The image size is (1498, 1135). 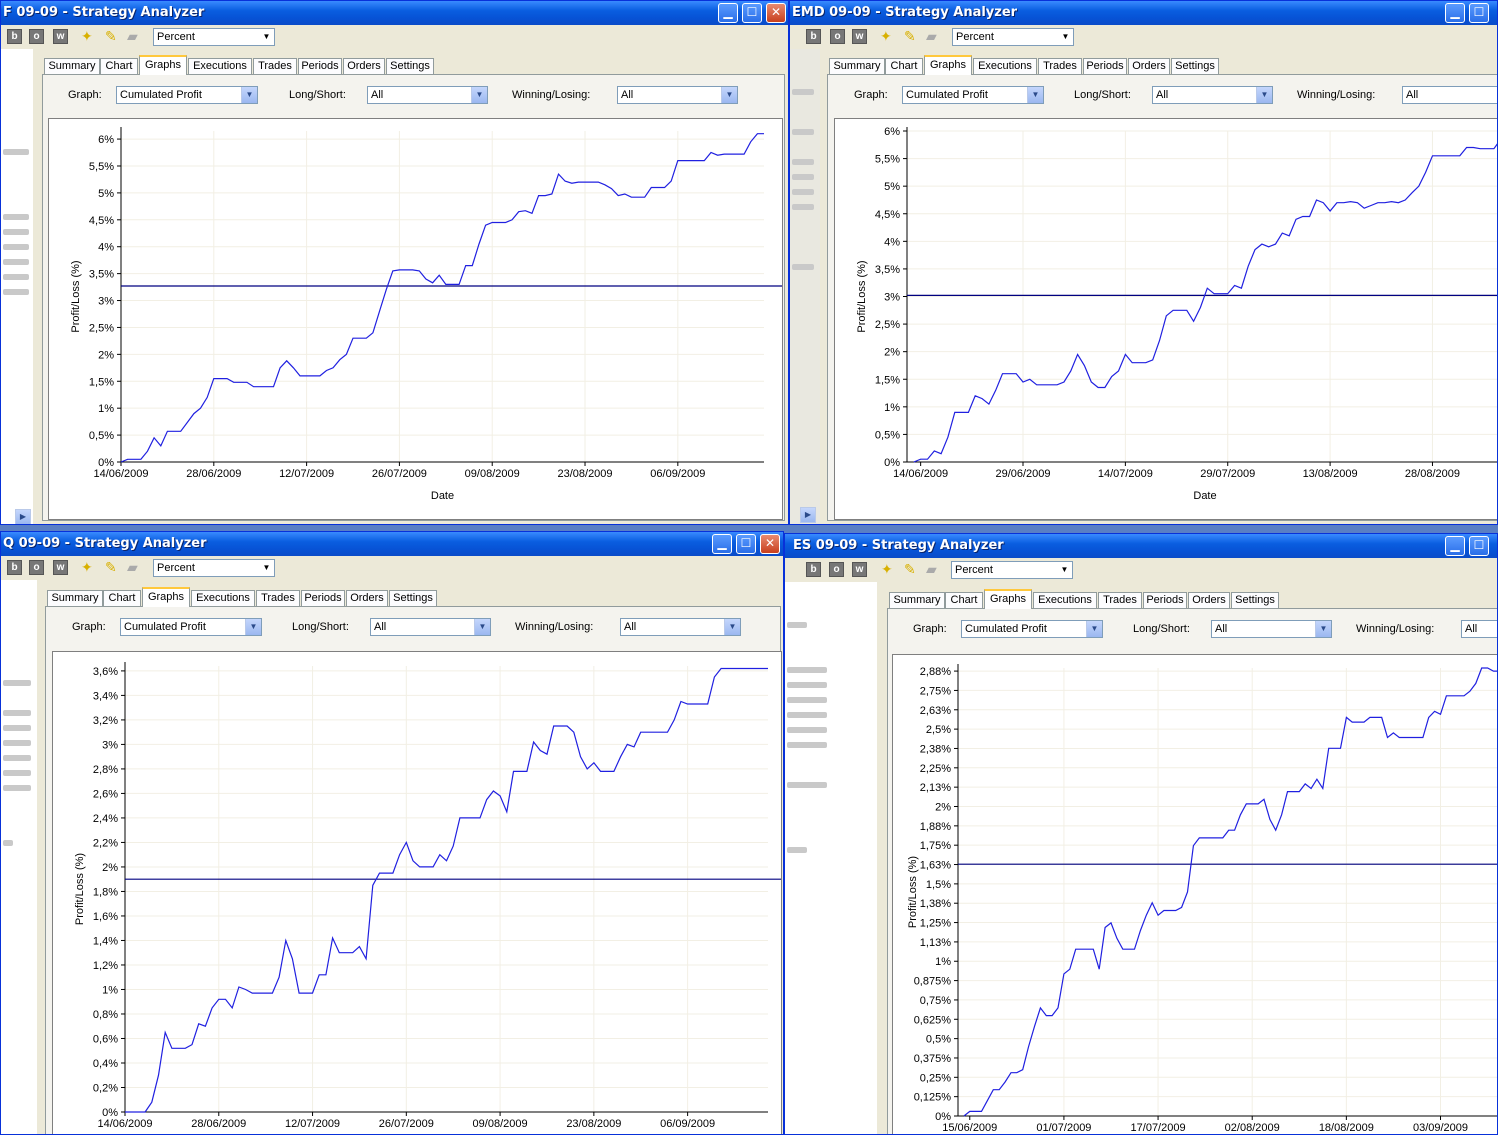 What do you see at coordinates (392, 544) in the screenshot?
I see `window-titlebar: Q 09-09 - Strategy Analyzer ▁ ☐ ✕` at bounding box center [392, 544].